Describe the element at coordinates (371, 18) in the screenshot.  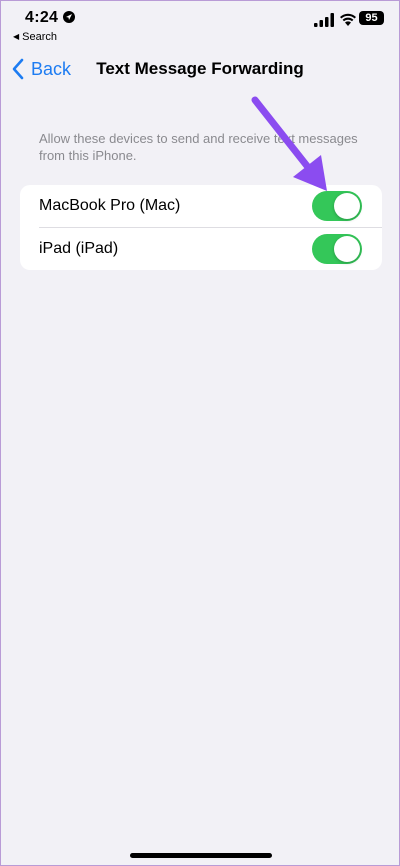
I see `battery-indicator: 95` at that location.